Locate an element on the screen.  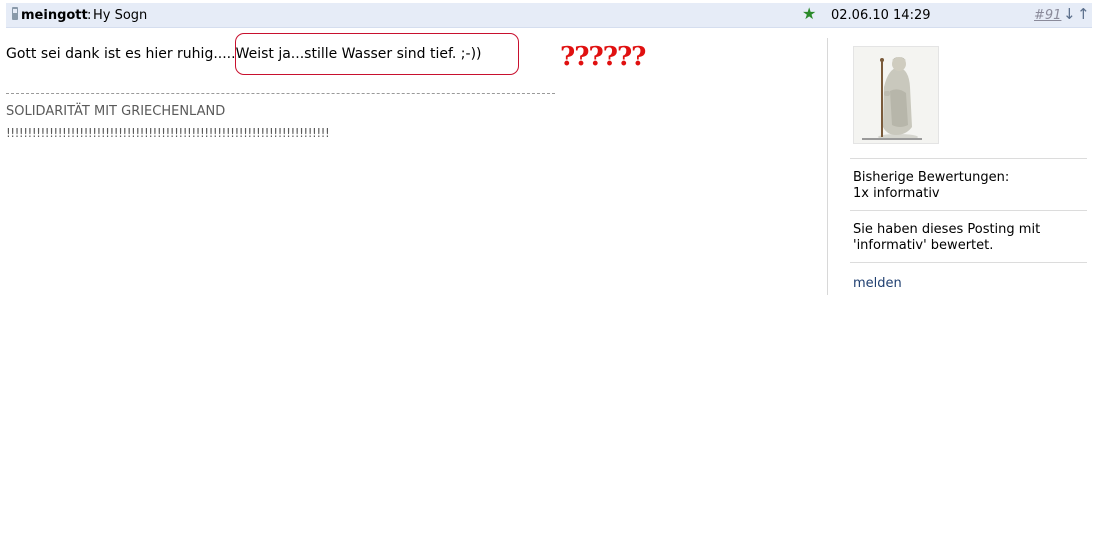
signature-text: SOLIDARITÄT MIT GRIECHENLAND is located at coordinates (116, 111).